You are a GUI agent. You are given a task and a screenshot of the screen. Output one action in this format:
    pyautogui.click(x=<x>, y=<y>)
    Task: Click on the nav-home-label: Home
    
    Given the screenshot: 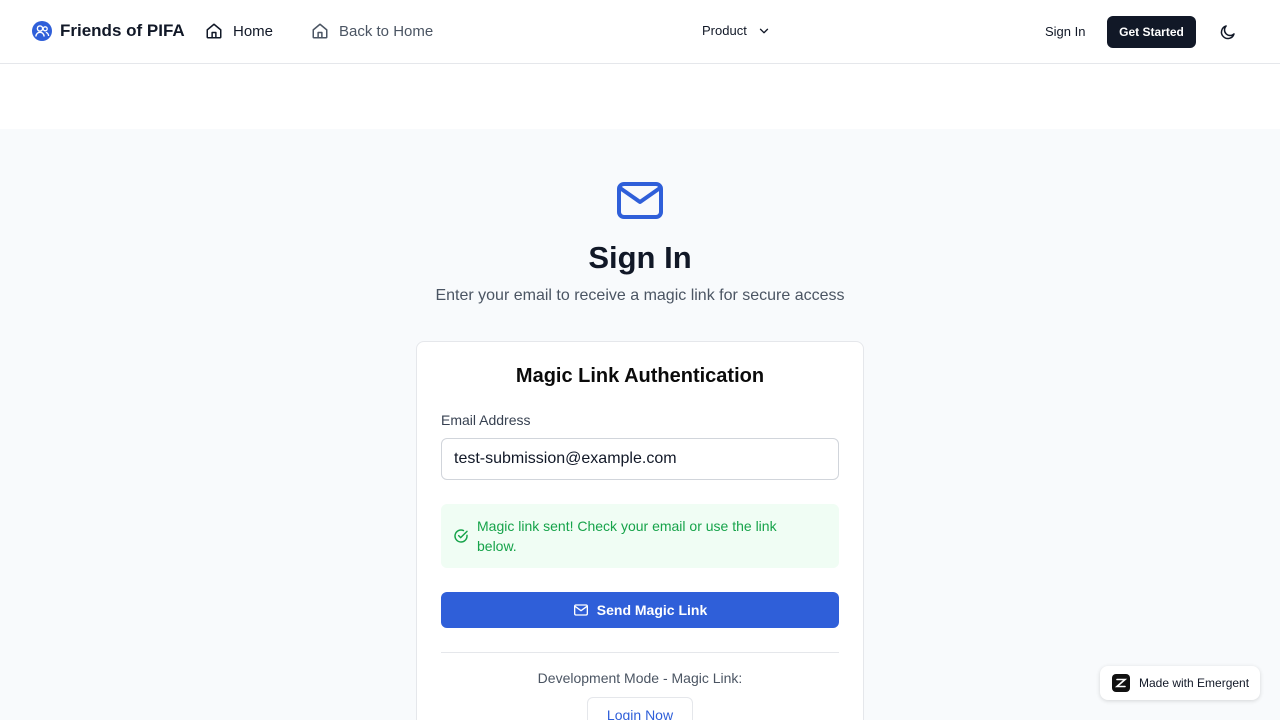 What is the action you would take?
    pyautogui.click(x=253, y=31)
    